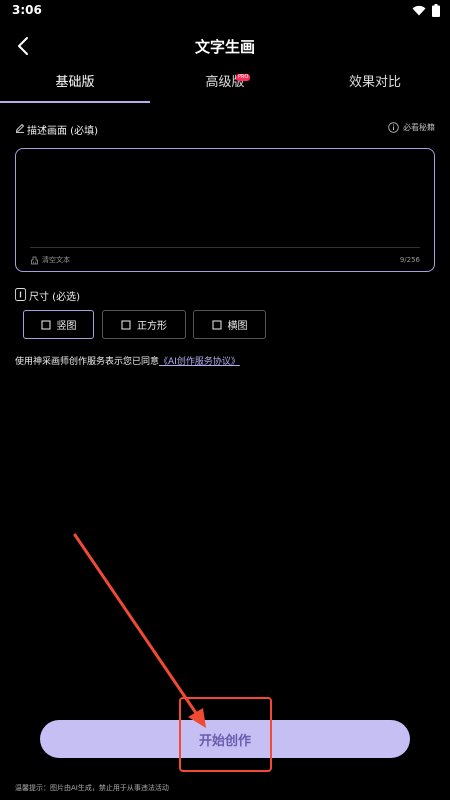 Image resolution: width=450 pixels, height=800 pixels. Describe the element at coordinates (419, 10) in the screenshot. I see `wifi-icon` at that location.